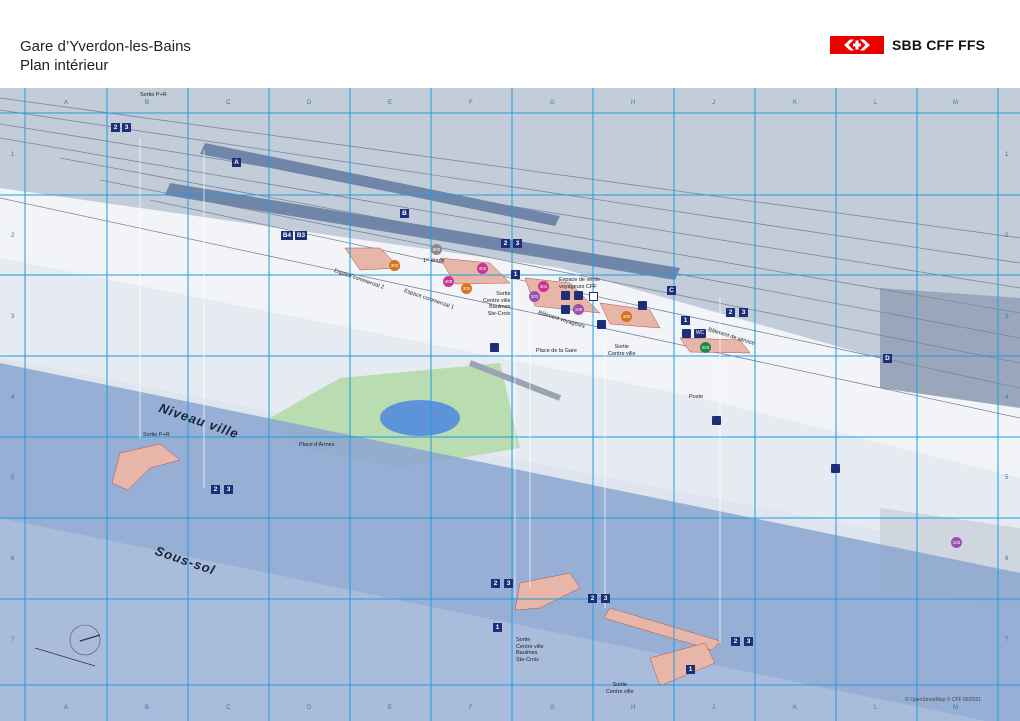 Image resolution: width=1020 pixels, height=721 pixels. What do you see at coordinates (534, 296) in the screenshot?
I see `poi-101: 101` at bounding box center [534, 296].